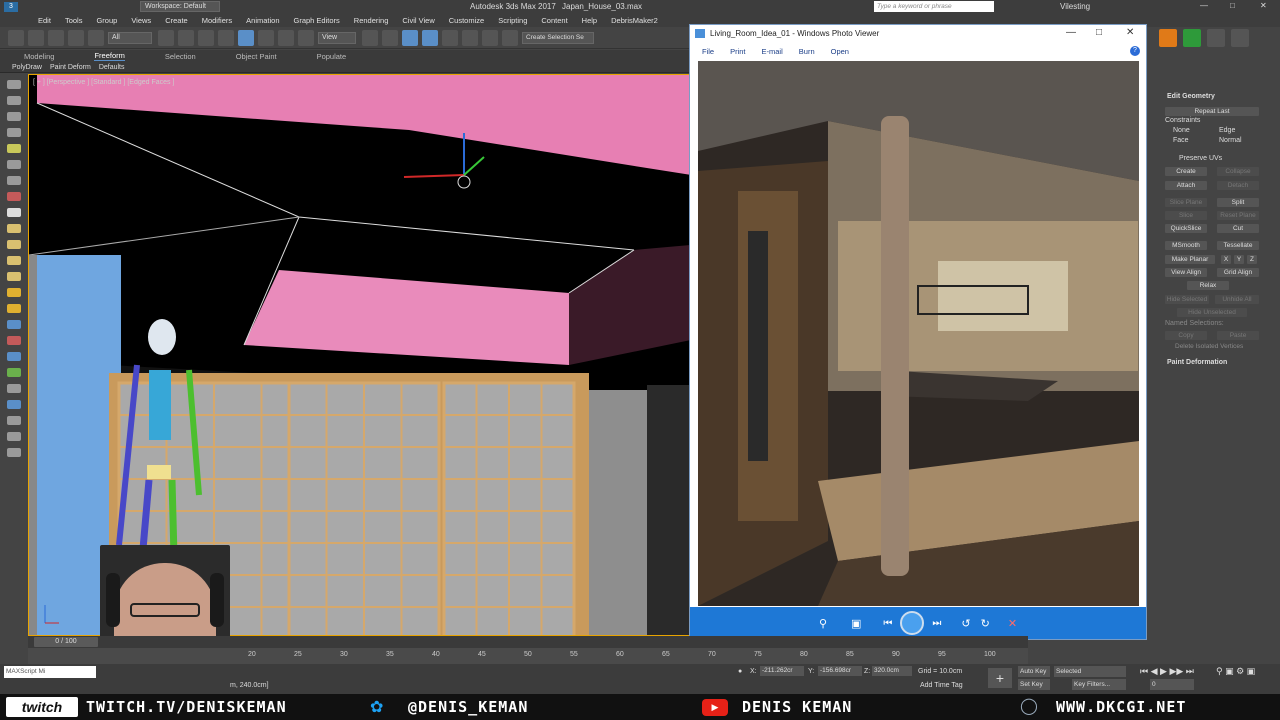 This screenshot has height=720, width=1280. What do you see at coordinates (1186, 185) in the screenshot?
I see `attach-button: Attach` at bounding box center [1186, 185].